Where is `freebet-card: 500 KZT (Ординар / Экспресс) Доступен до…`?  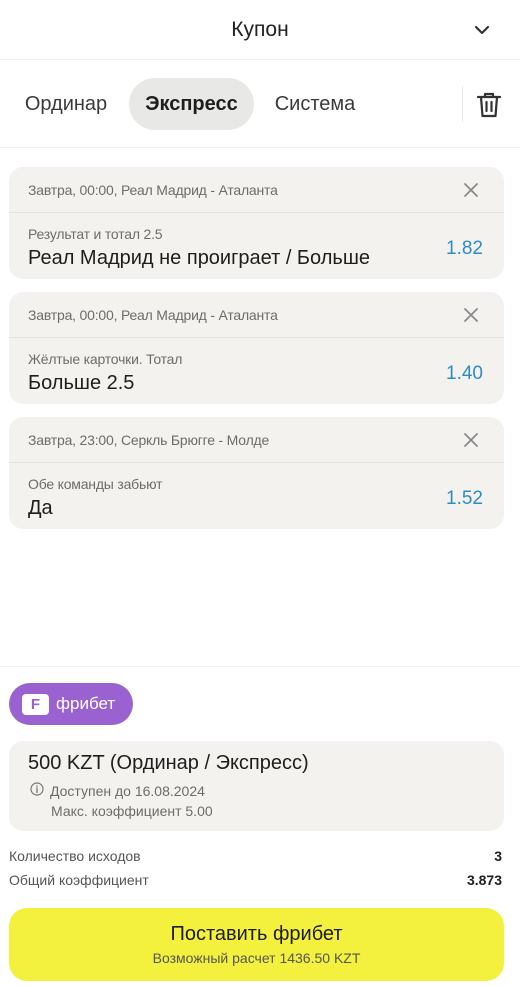
freebet-card: 500 KZT (Ординар / Экспресс) Доступен до… is located at coordinates (256, 786).